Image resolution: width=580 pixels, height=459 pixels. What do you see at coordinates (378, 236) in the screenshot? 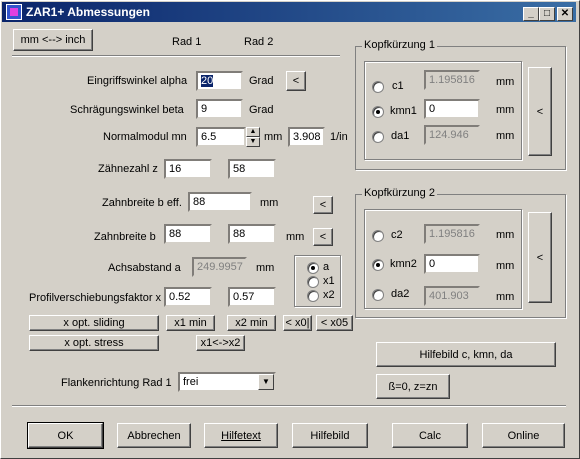
I see `radio-c2` at bounding box center [378, 236].